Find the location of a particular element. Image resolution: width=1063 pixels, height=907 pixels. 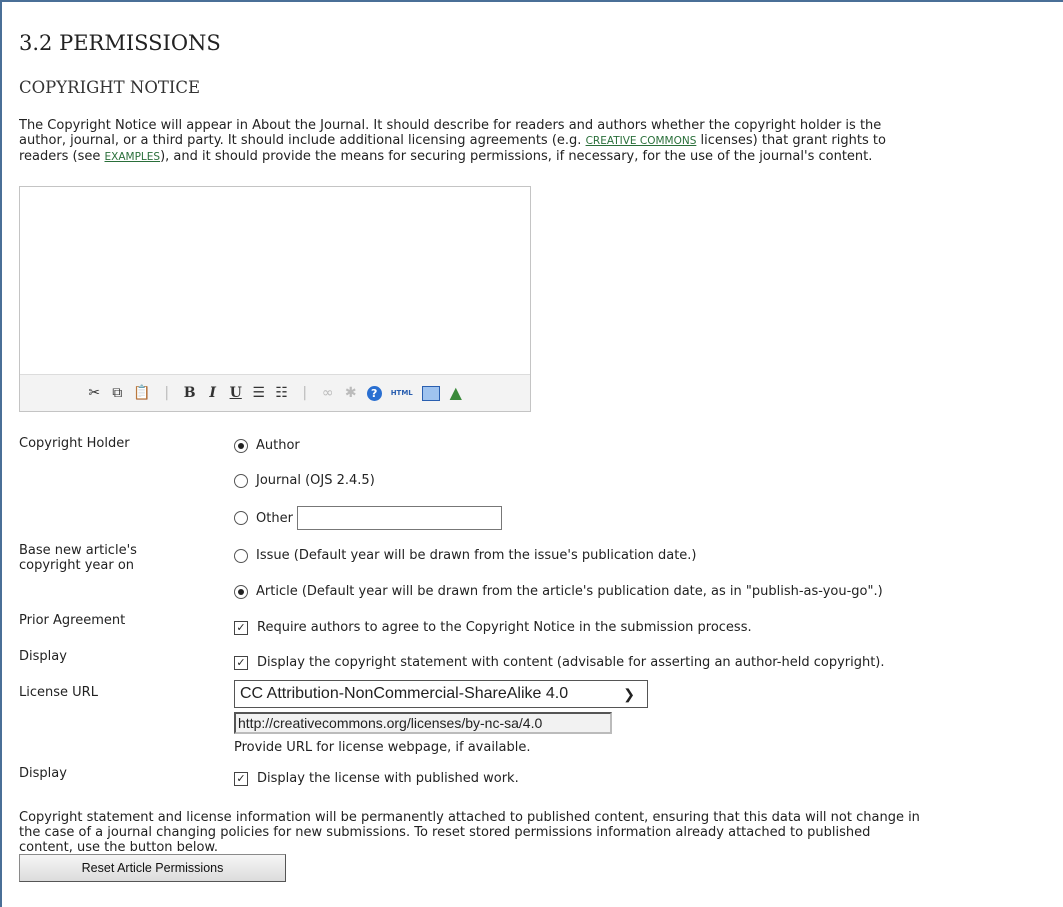

holder-option-other: Other is located at coordinates (368, 518).